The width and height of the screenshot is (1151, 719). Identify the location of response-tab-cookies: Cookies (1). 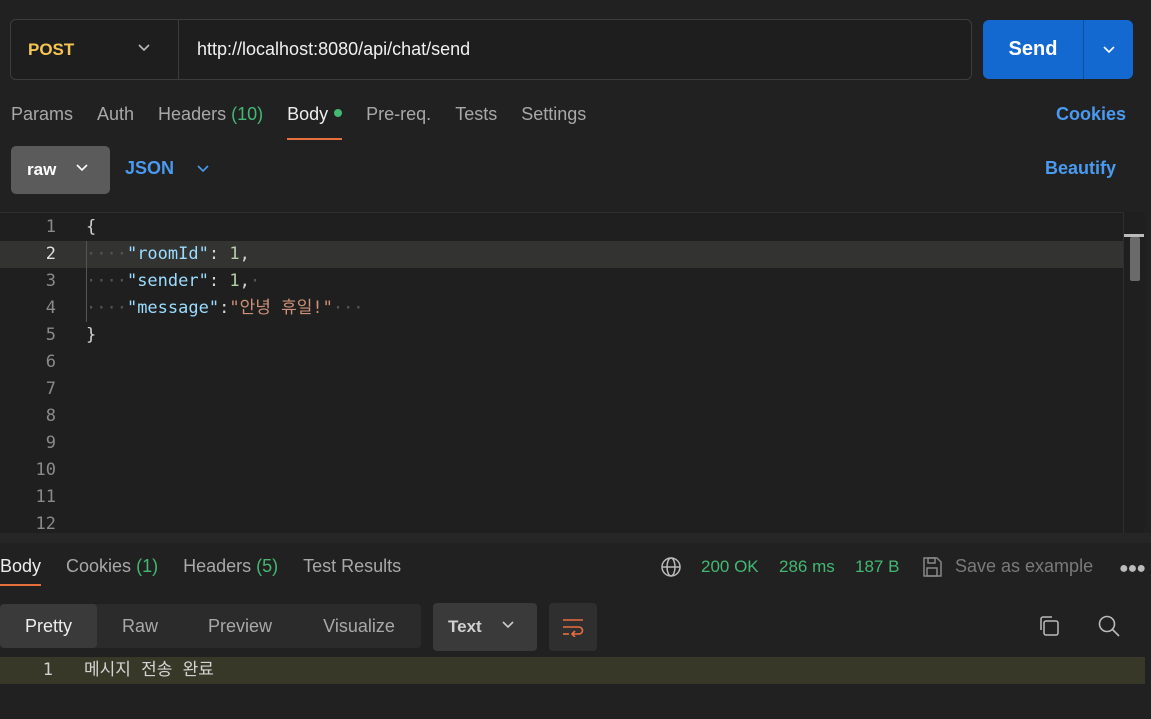
(112, 571).